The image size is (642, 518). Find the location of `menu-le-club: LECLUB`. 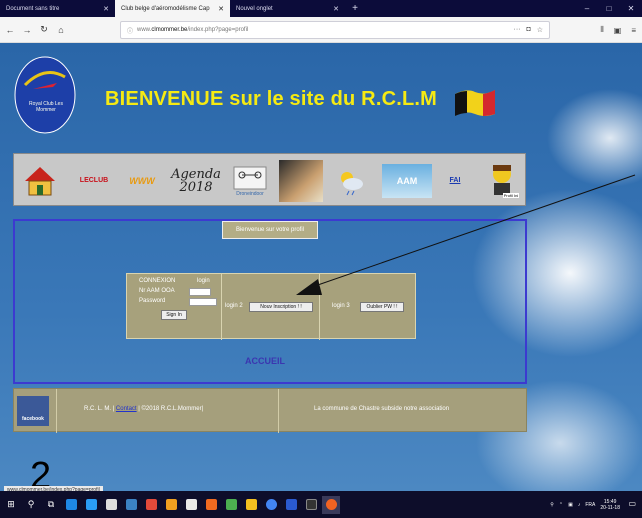

menu-le-club: LECLUB is located at coordinates (94, 180).